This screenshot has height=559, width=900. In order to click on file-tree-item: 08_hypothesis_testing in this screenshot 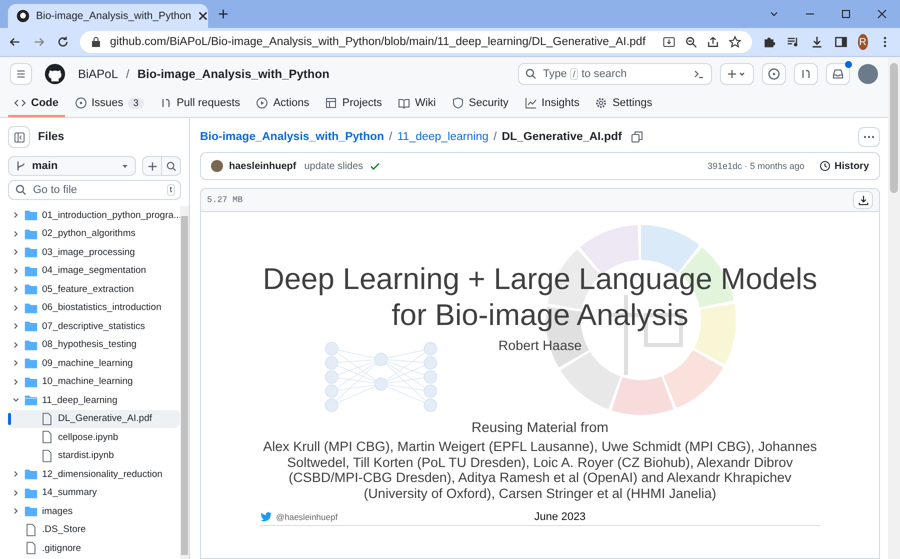, I will do `click(94, 345)`.